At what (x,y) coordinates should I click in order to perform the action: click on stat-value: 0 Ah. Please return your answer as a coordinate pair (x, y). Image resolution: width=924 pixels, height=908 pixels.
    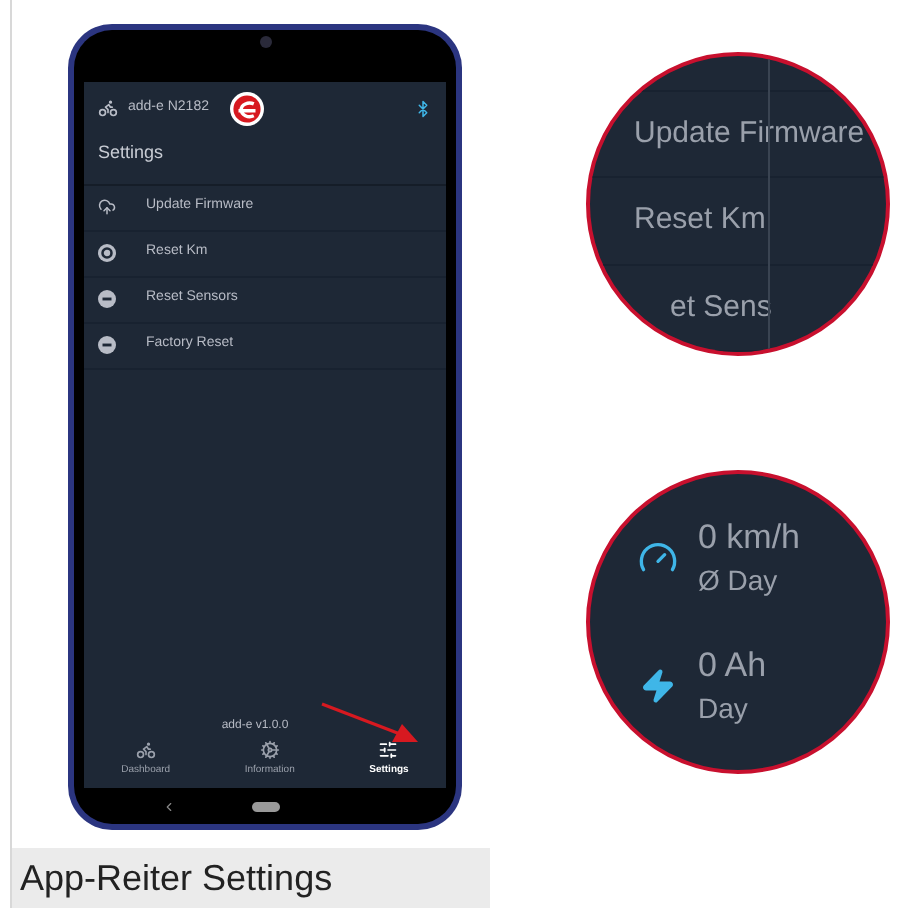
    Looking at the image, I should click on (732, 666).